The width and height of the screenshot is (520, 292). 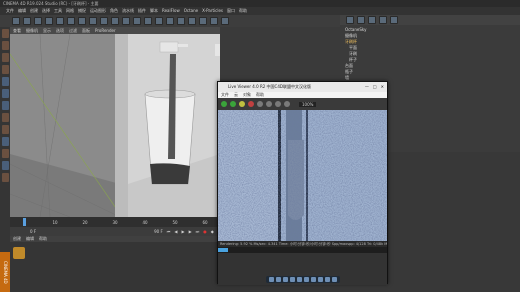 What do you see at coordinates (285, 279) in the screenshot?
I see `material-icon` at bounding box center [285, 279].